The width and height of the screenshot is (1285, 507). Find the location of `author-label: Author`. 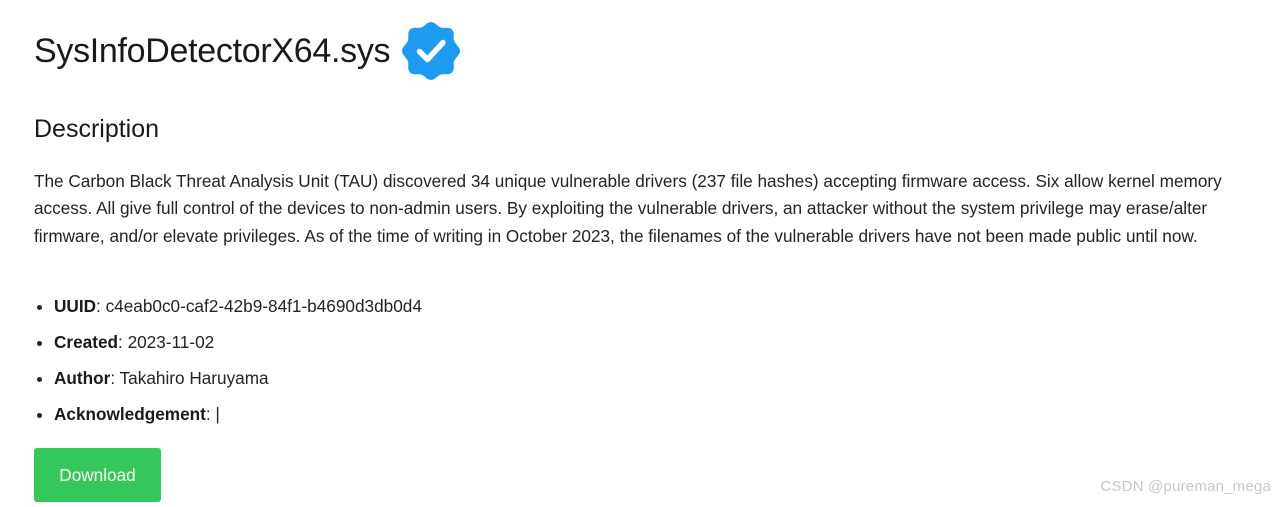

author-label: Author is located at coordinates (82, 378).